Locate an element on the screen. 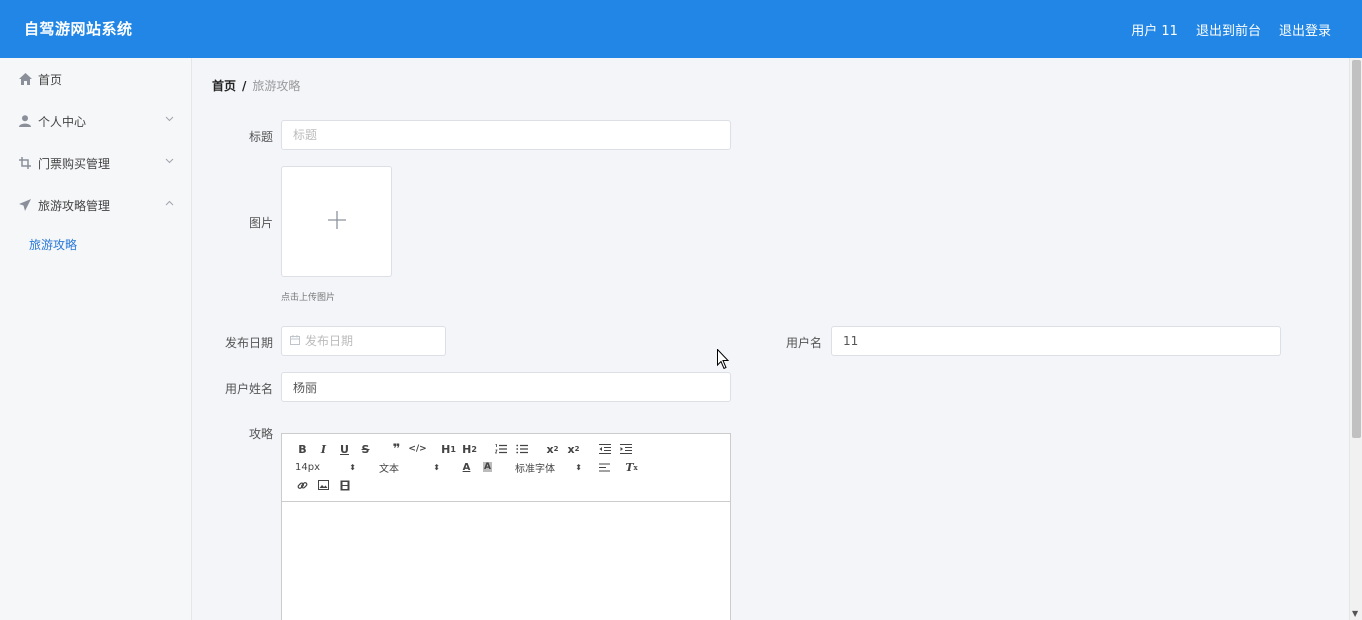  italic-icon: I is located at coordinates (323, 449).